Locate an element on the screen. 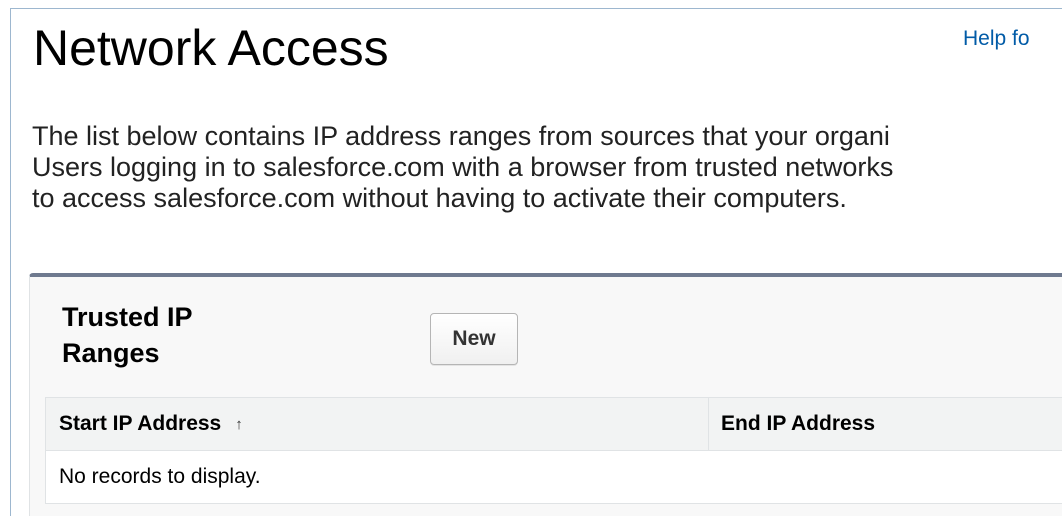 This screenshot has height=516, width=1062. column-header-start-ip: Start IP Address ↑ is located at coordinates (377, 424).